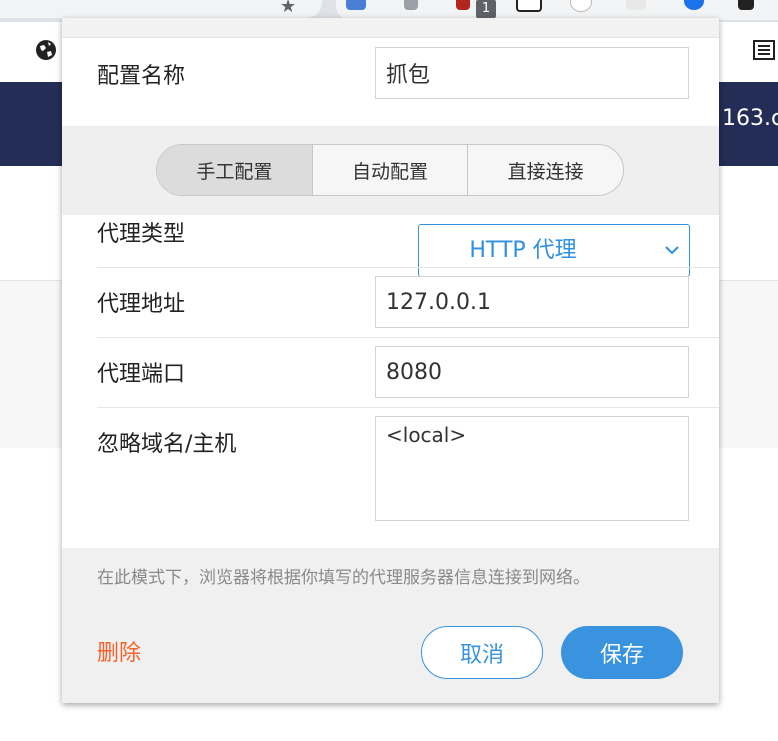 The height and width of the screenshot is (741, 778). I want to click on cancel-button: 取消, so click(482, 652).